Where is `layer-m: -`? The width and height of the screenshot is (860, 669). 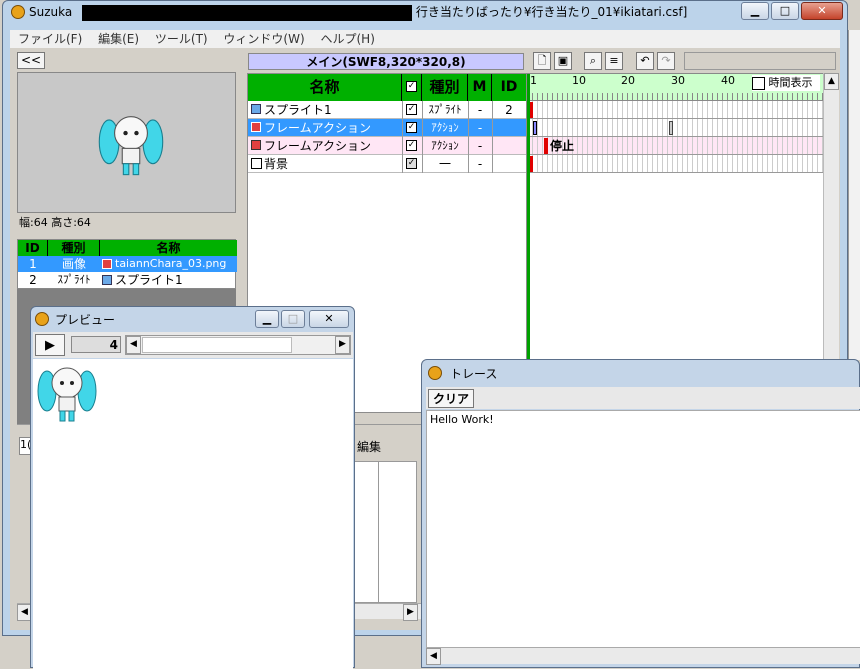 layer-m: - is located at coordinates (480, 128).